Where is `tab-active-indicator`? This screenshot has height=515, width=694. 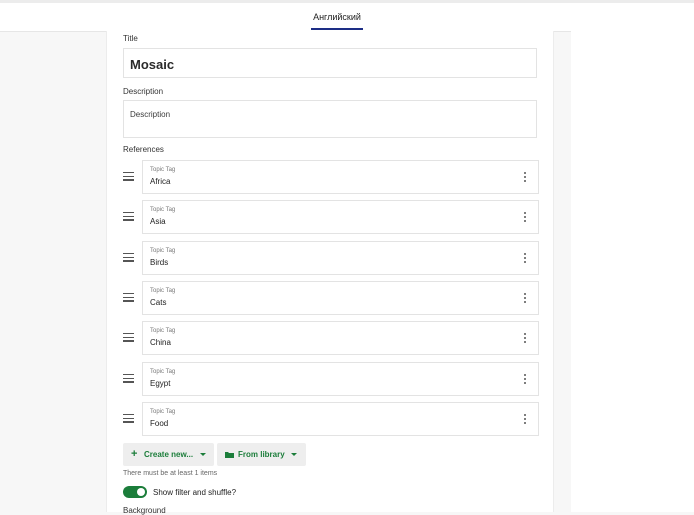
tab-active-indicator is located at coordinates (337, 29).